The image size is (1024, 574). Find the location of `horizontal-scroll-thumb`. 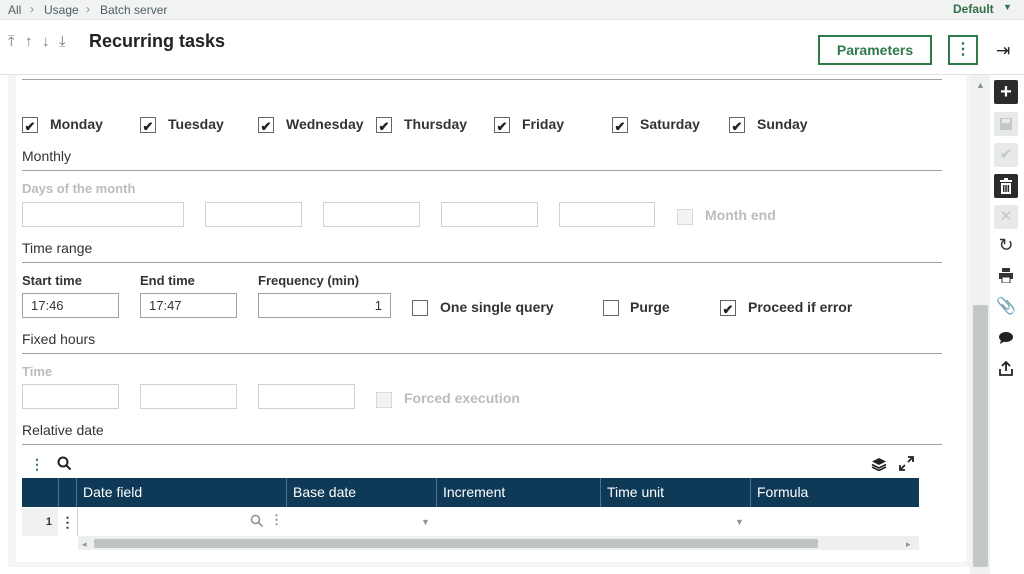

horizontal-scroll-thumb is located at coordinates (456, 543).